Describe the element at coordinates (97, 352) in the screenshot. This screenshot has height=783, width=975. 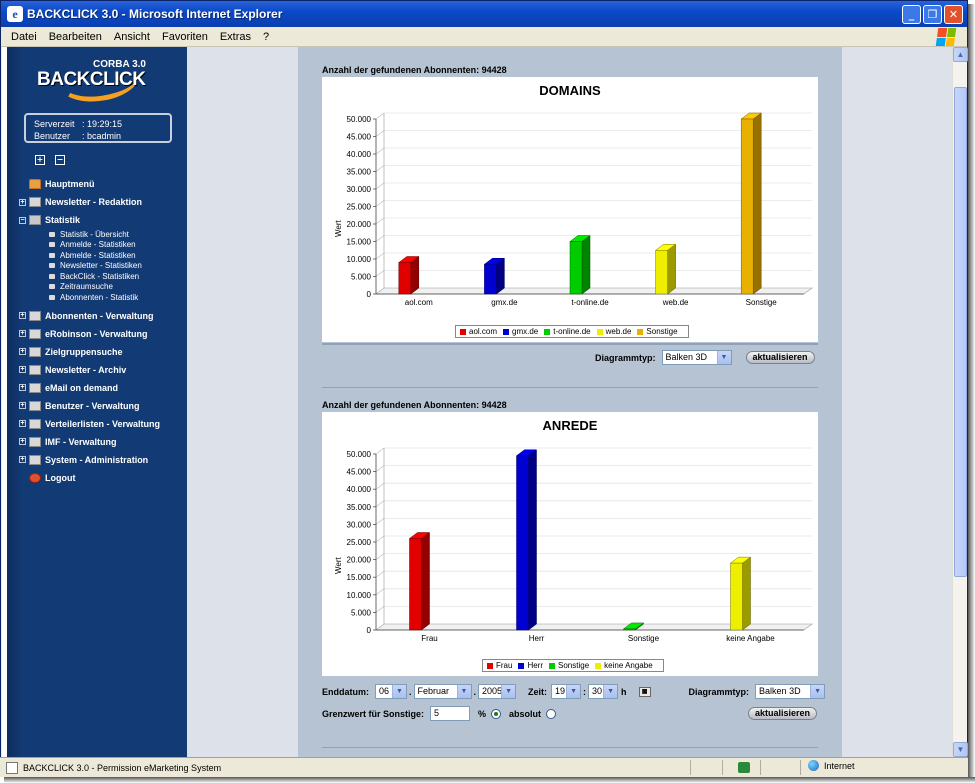
I see `sidebar-item-zielgruppensuche: + Zielgruppensuche` at that location.